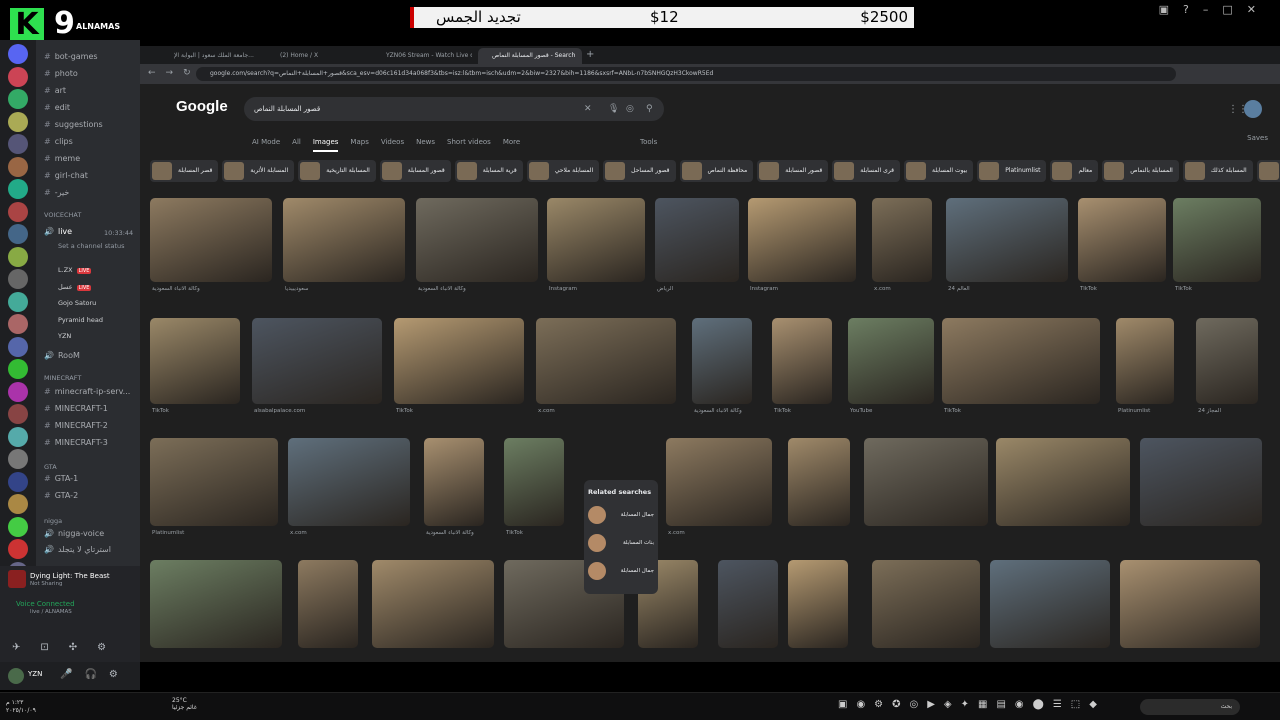  Describe the element at coordinates (98, 26) in the screenshot. I see `server-name: ALNAMAS` at that location.